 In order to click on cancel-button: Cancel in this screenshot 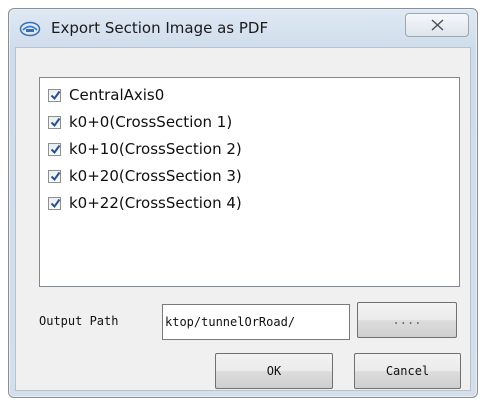, I will do `click(407, 371)`.